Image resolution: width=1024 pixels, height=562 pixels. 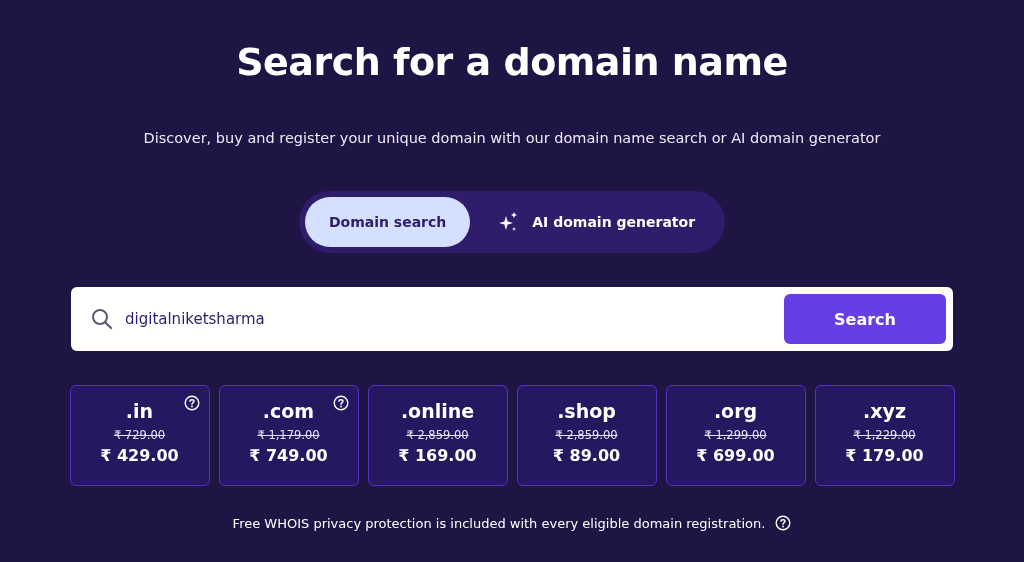 I want to click on original-price: ₹ 729.00, so click(x=139, y=435).